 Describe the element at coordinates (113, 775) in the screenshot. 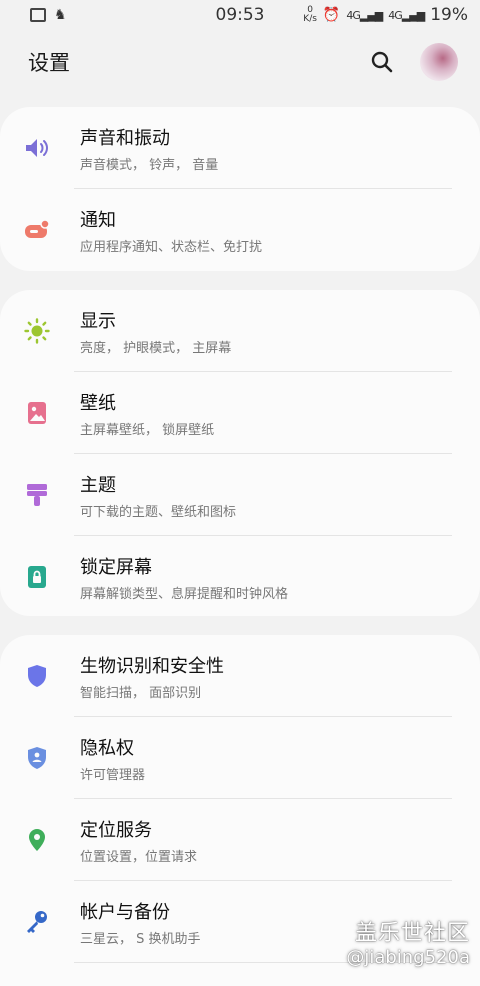

I see `settings-item-subtitle: 许可管理器` at that location.